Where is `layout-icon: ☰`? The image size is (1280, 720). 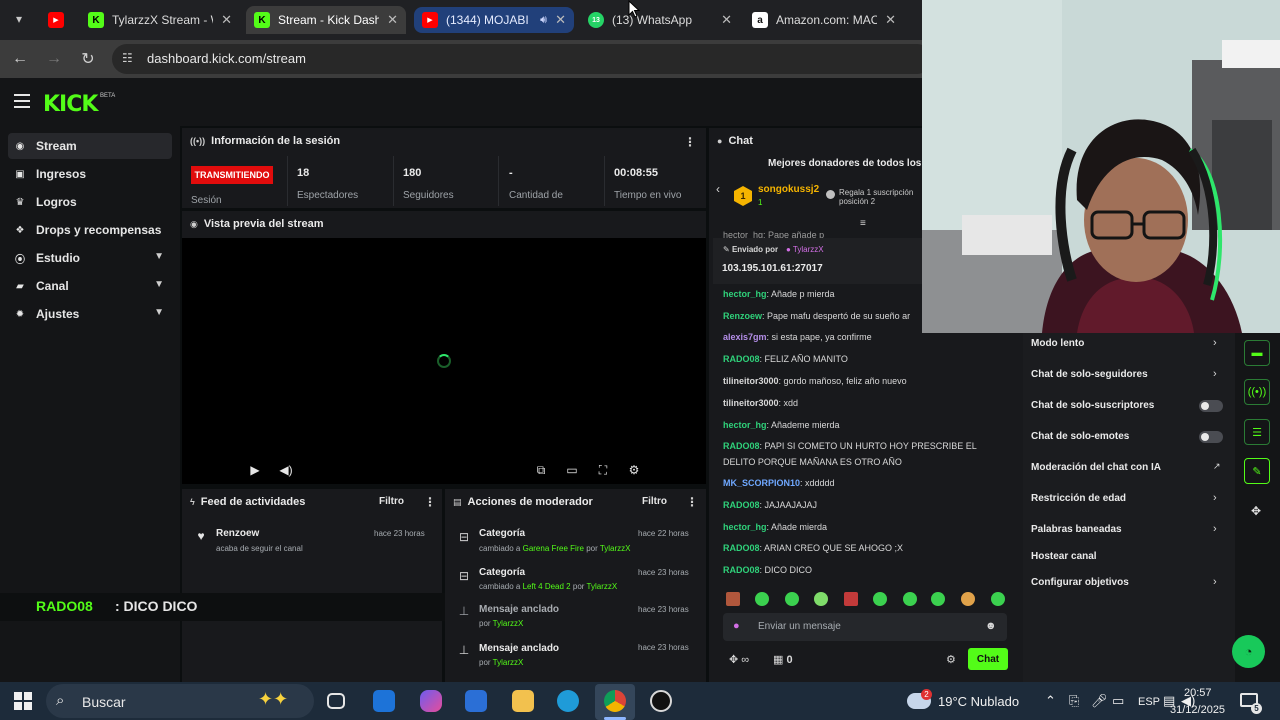 layout-icon: ☰ is located at coordinates (1257, 432).